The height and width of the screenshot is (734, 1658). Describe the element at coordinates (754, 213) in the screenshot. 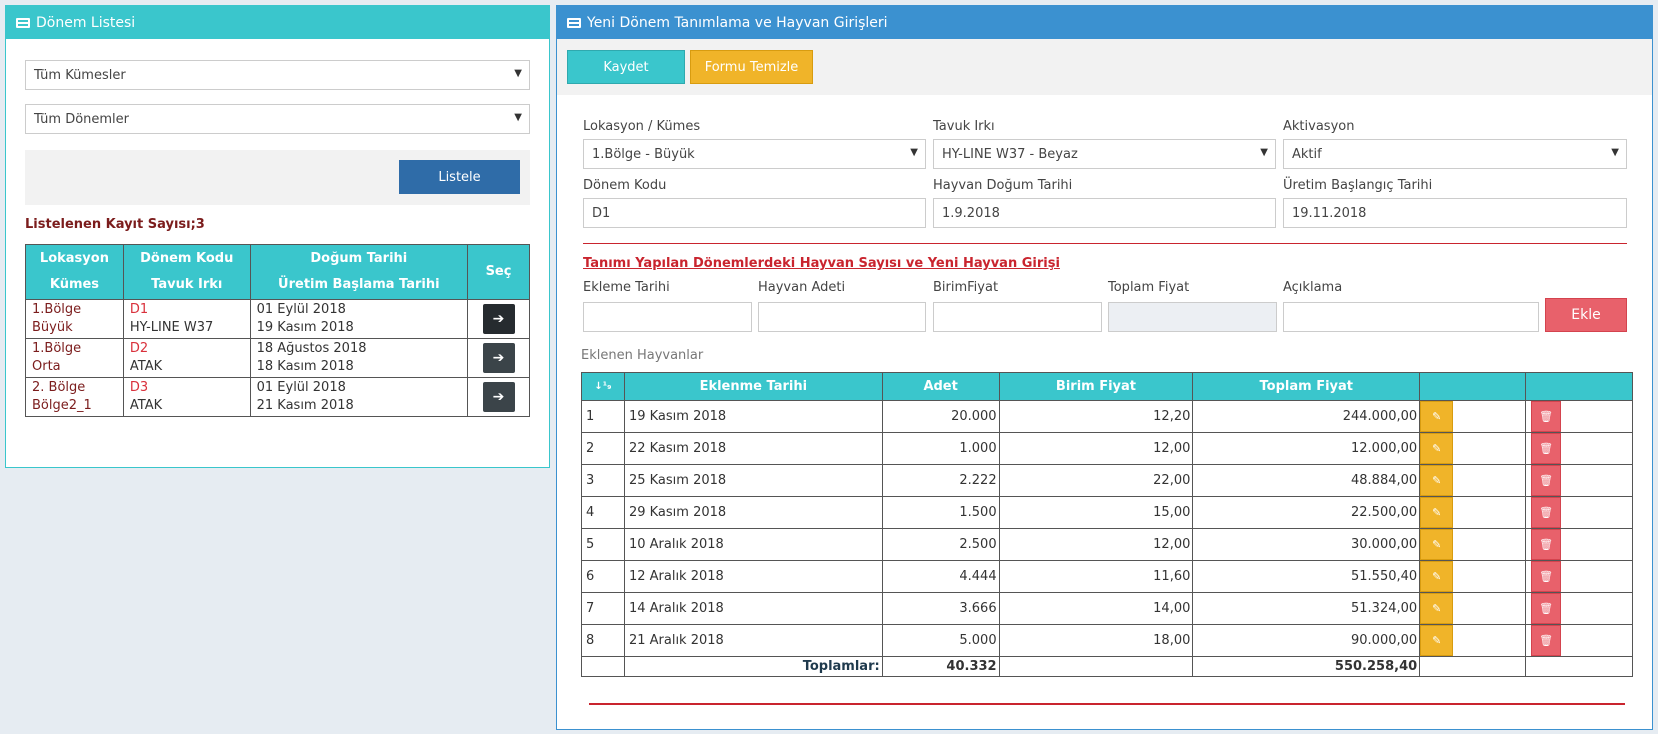

I see `period-code-input: D1` at that location.